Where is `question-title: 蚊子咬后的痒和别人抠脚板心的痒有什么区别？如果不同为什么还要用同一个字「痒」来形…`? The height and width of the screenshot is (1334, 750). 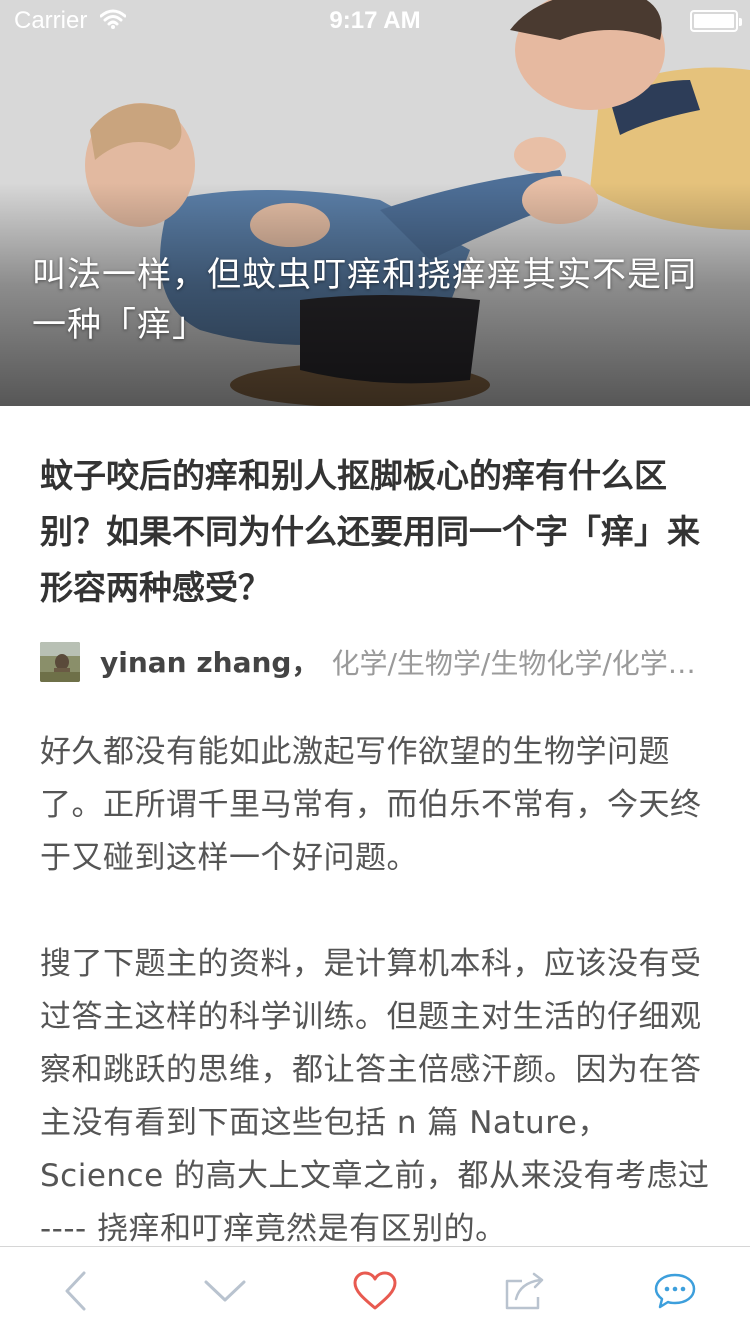 question-title: 蚊子咬后的痒和别人抠脚板心的痒有什么区别？如果不同为什么还要用同一个字「痒」来形… is located at coordinates (375, 532).